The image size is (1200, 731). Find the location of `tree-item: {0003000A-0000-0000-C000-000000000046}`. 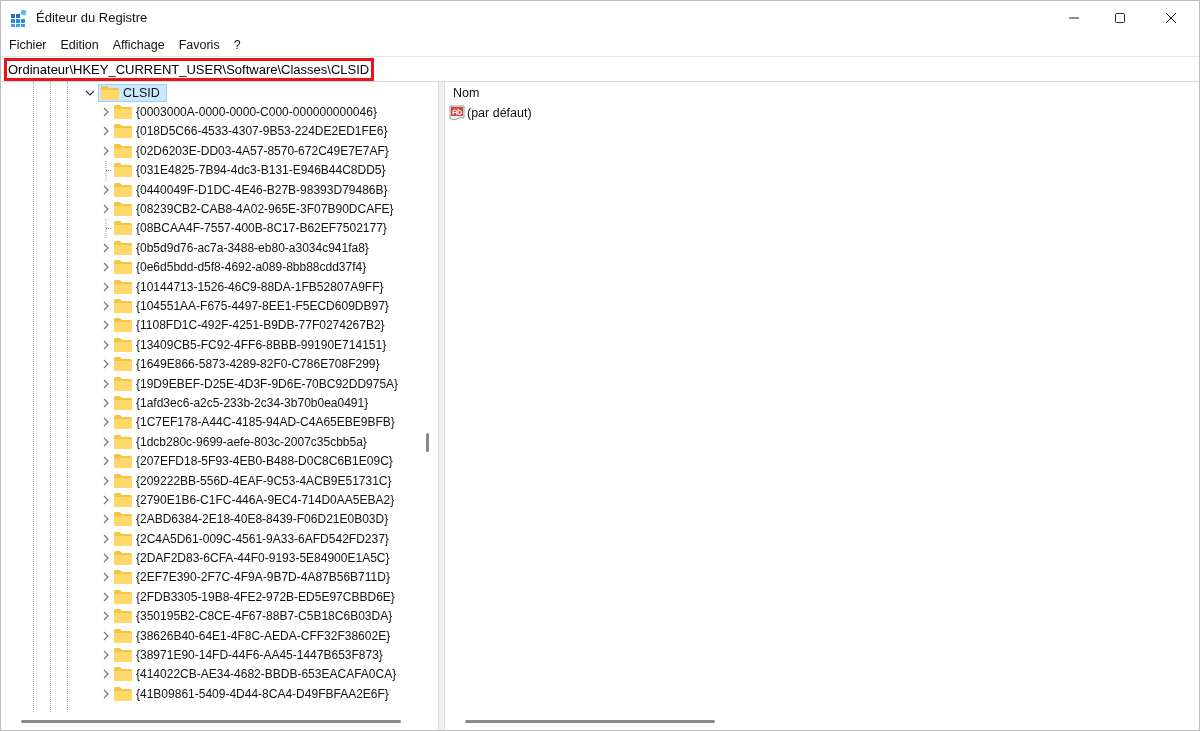

tree-item: {0003000A-0000-0000-C000-000000000046} is located at coordinates (241, 112).